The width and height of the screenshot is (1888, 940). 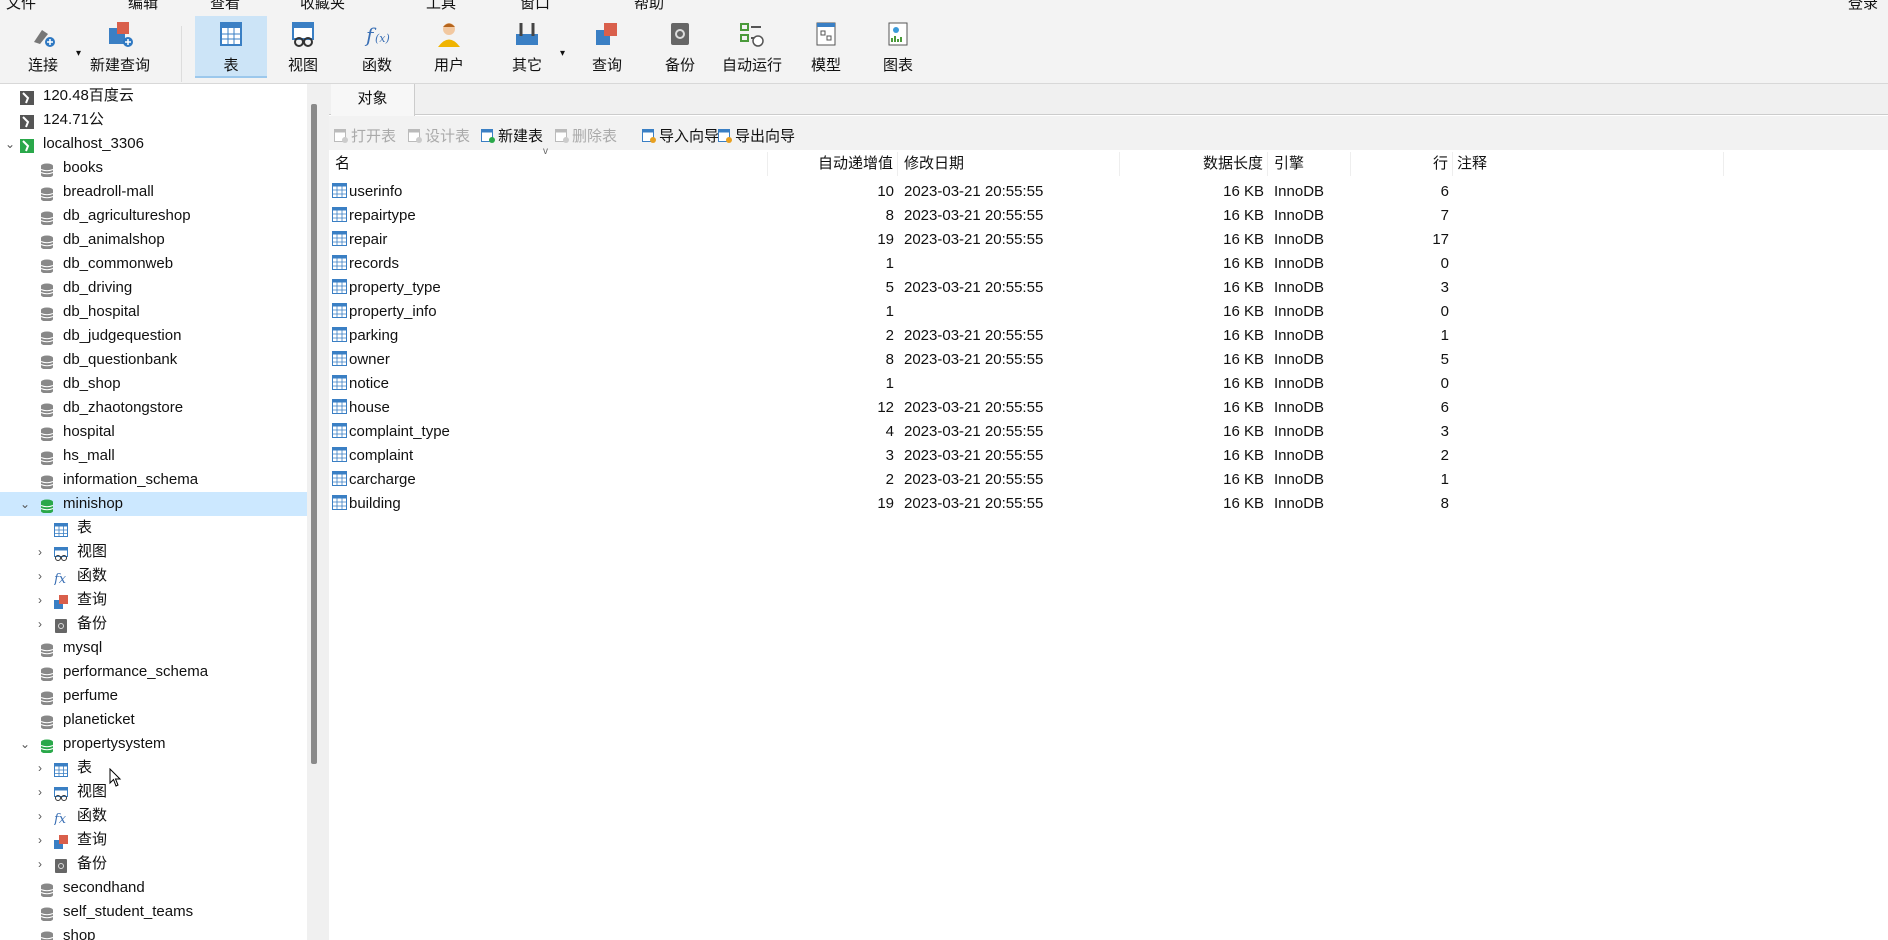 I want to click on tree-item: mysql, so click(x=153, y=648).